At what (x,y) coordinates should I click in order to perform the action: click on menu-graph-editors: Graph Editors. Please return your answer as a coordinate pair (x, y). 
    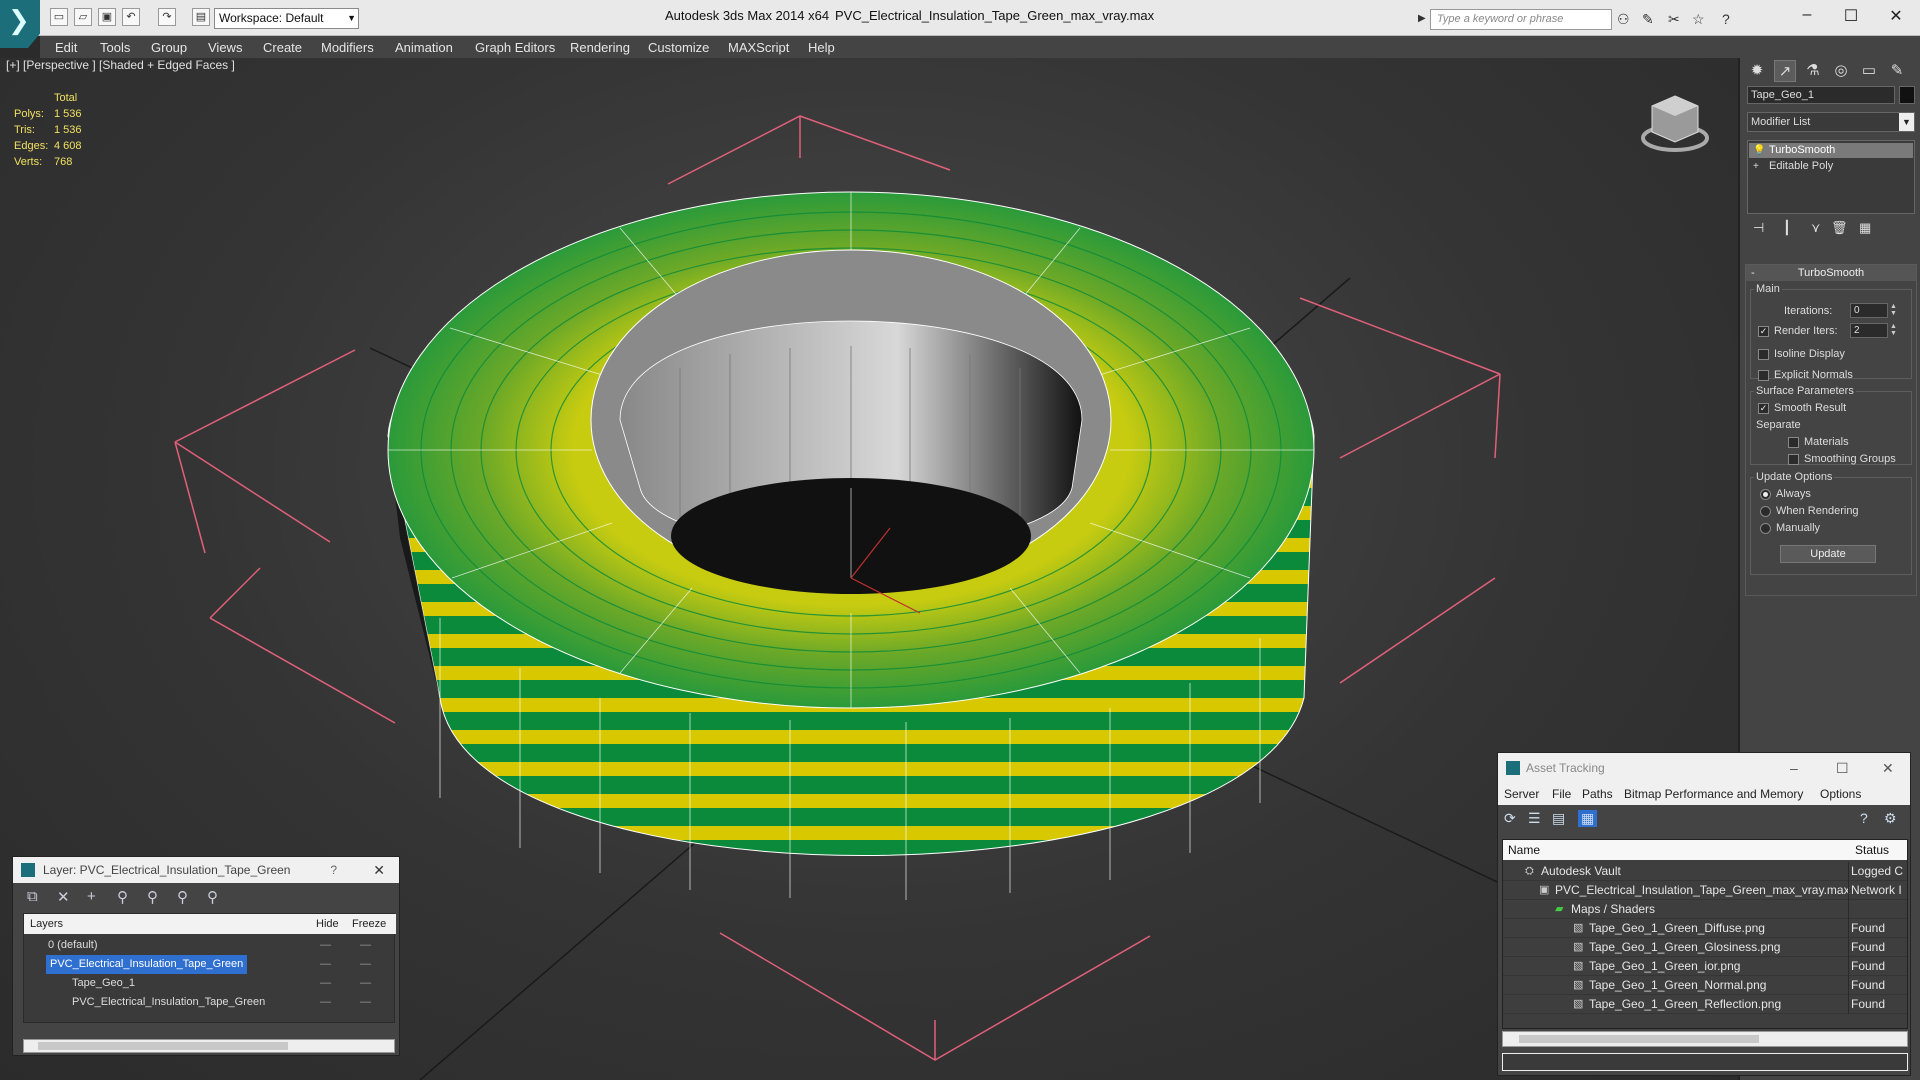
    Looking at the image, I should click on (515, 47).